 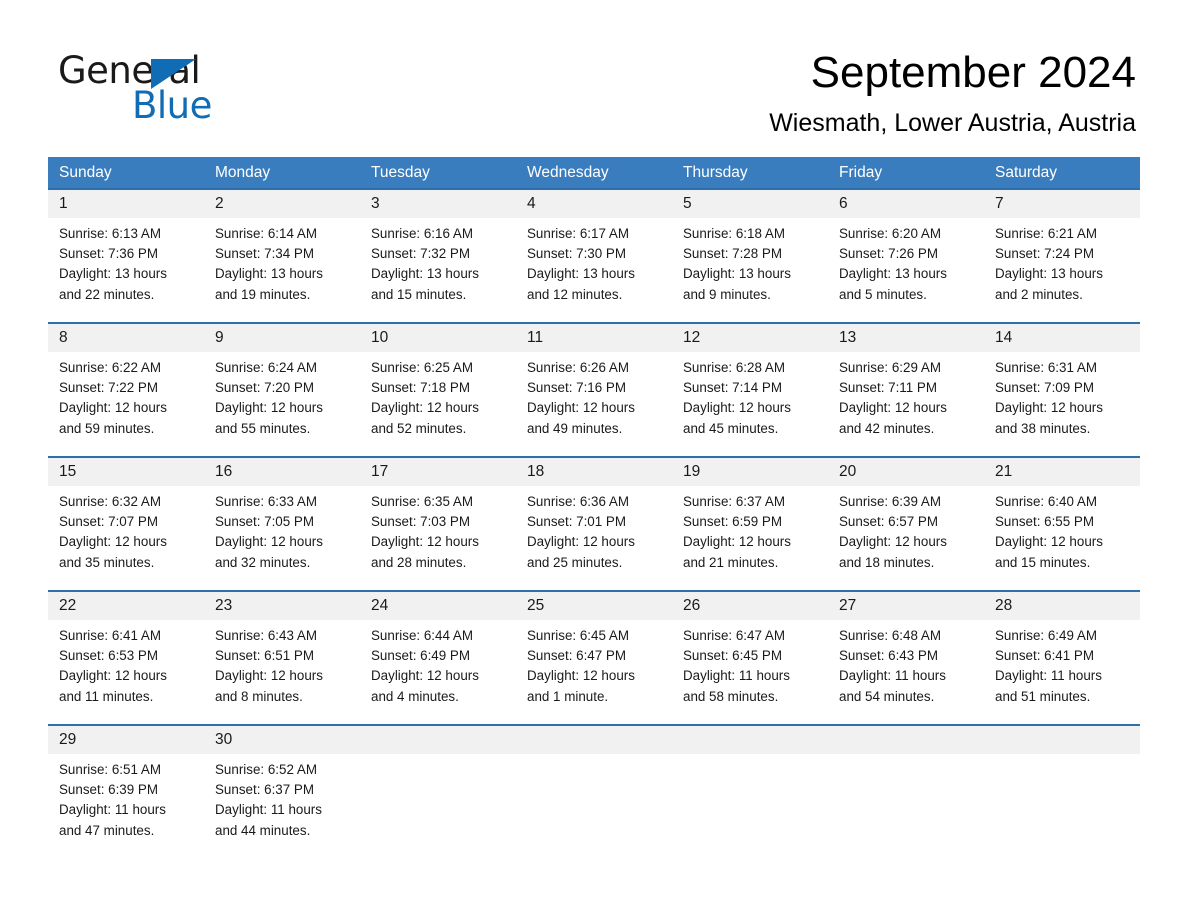 I want to click on sunset-text: Sunset: 6:51 PM, so click(x=264, y=656).